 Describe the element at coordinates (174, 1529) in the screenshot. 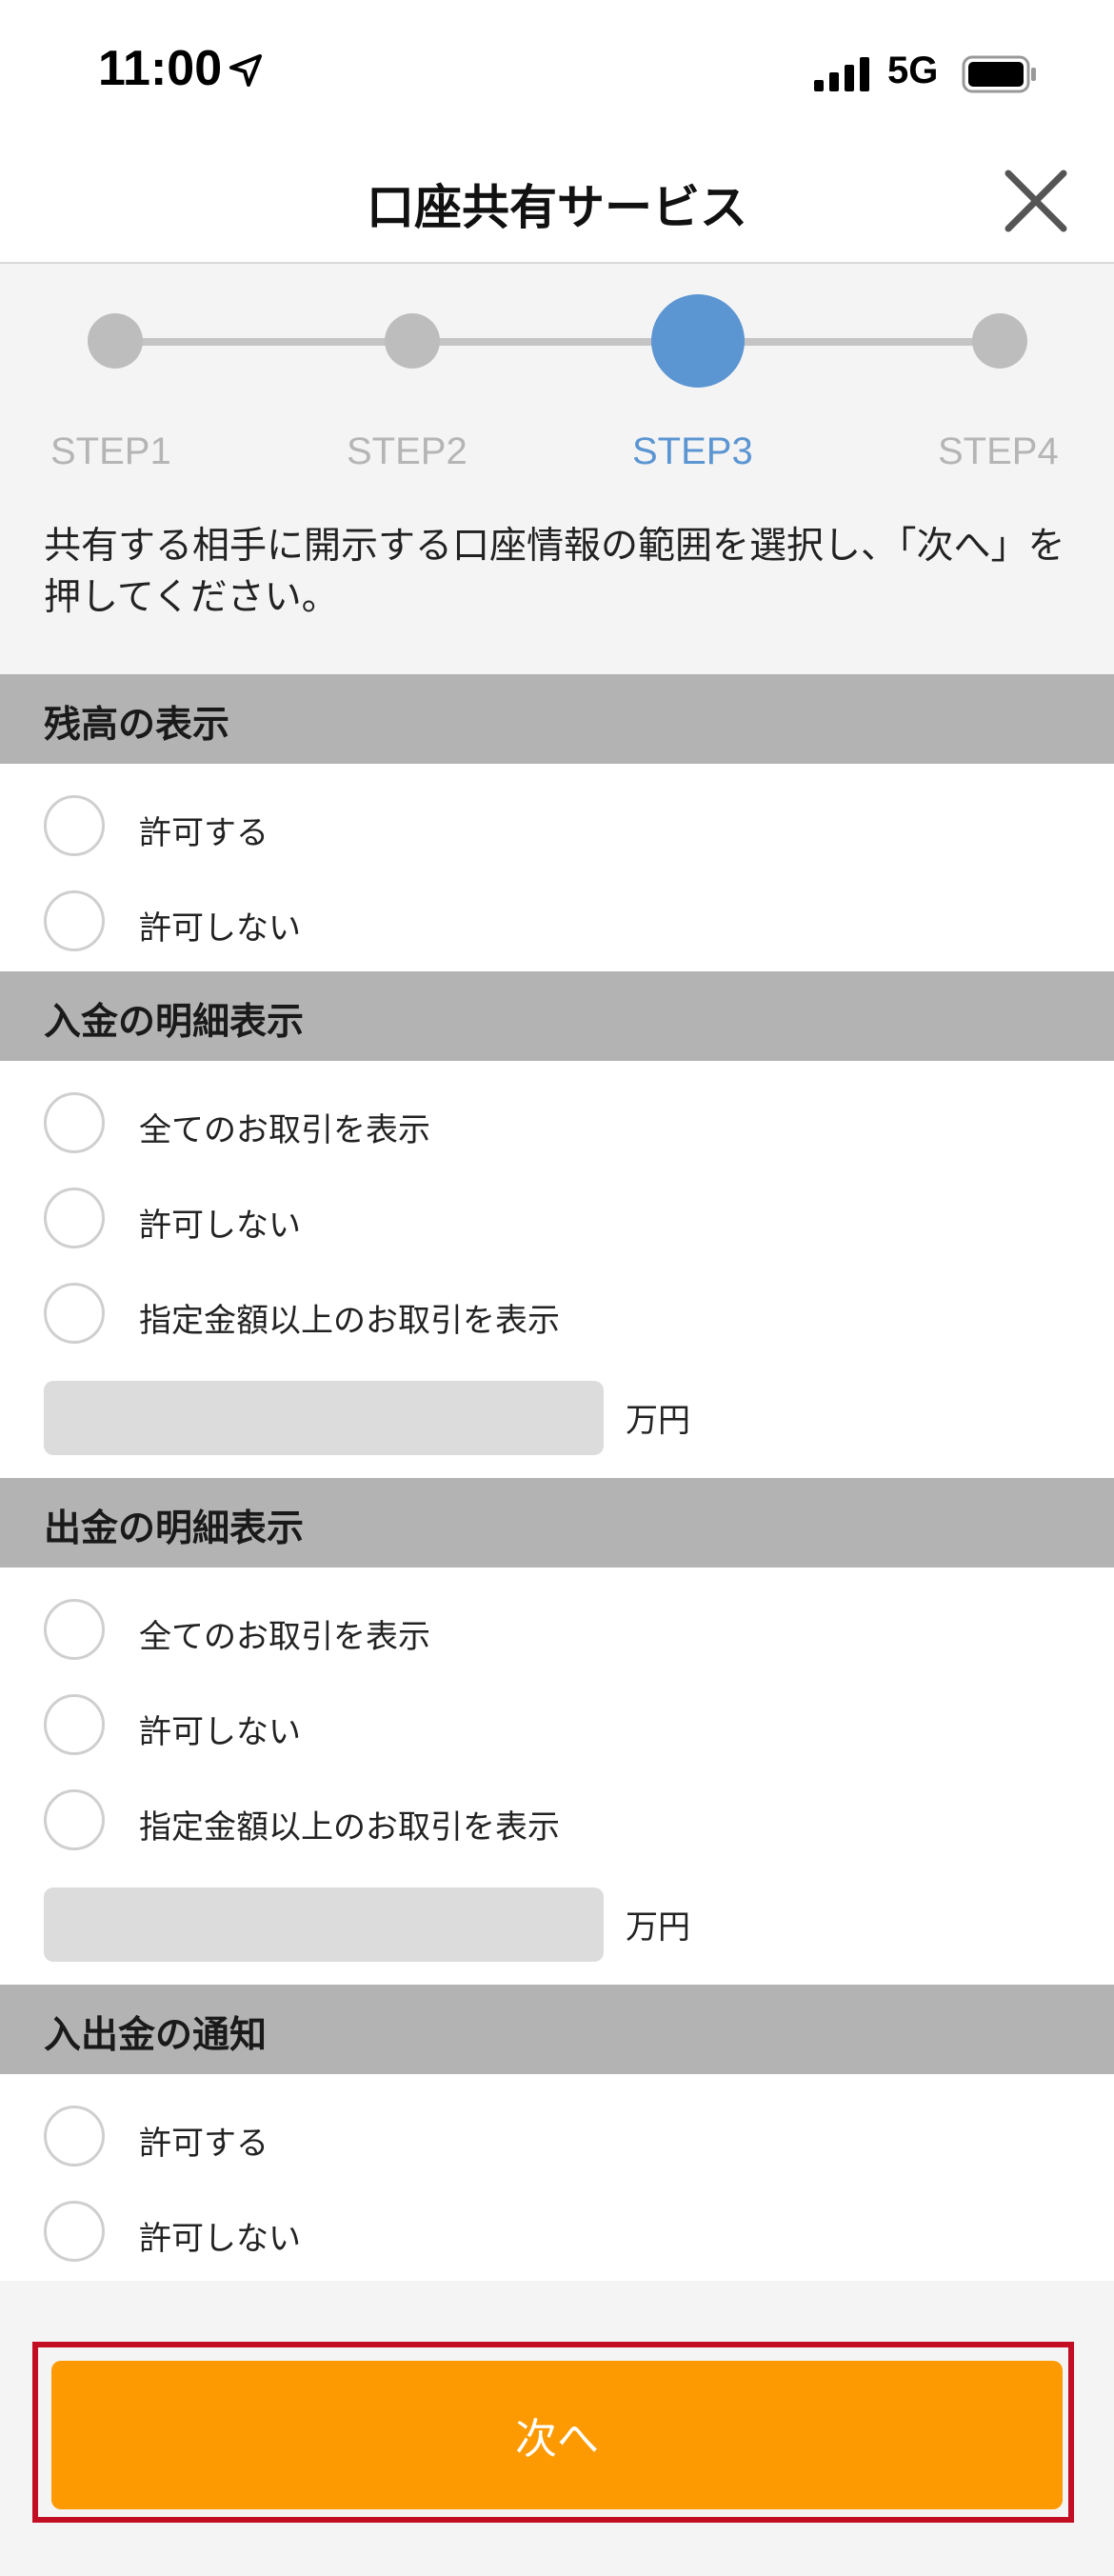

I see `section-title: 出金の明細表示` at that location.